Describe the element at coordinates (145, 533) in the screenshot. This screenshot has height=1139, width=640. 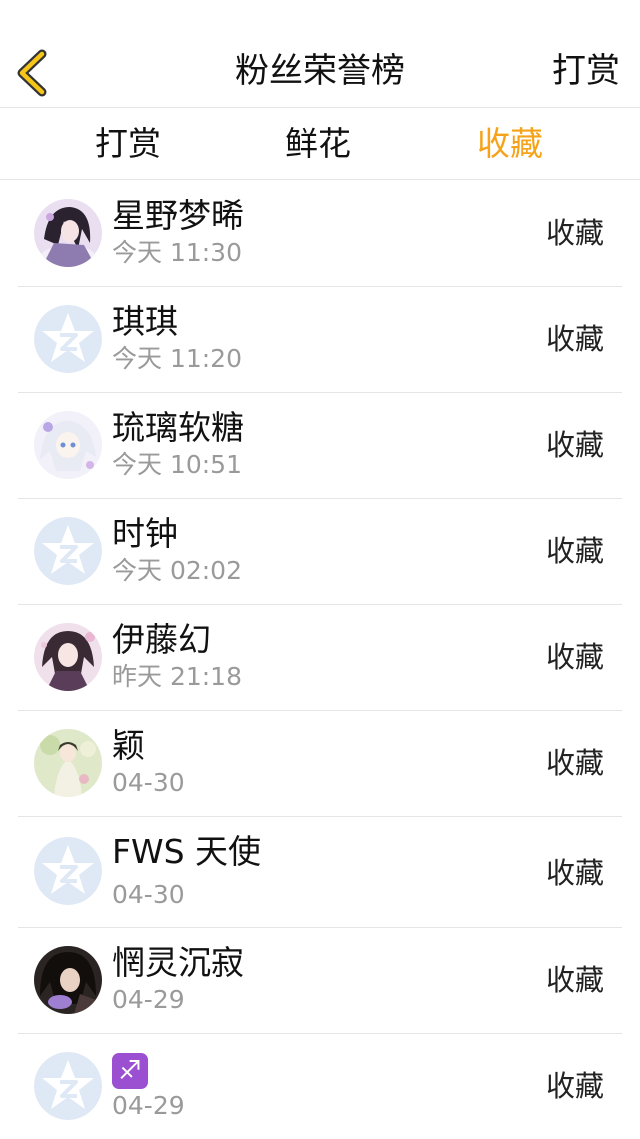
I see `fan-name: 时钟` at that location.